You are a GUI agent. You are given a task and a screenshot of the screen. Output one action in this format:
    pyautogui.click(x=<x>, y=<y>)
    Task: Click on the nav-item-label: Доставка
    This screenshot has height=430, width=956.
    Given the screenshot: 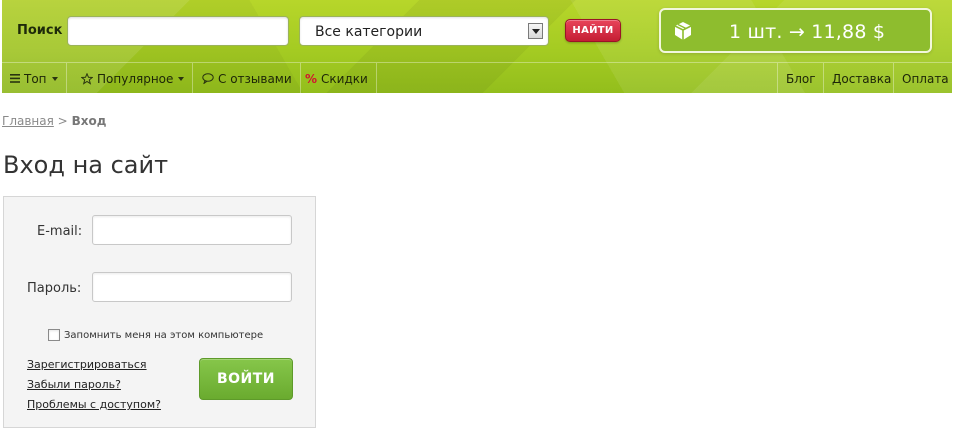 What is the action you would take?
    pyautogui.click(x=862, y=78)
    